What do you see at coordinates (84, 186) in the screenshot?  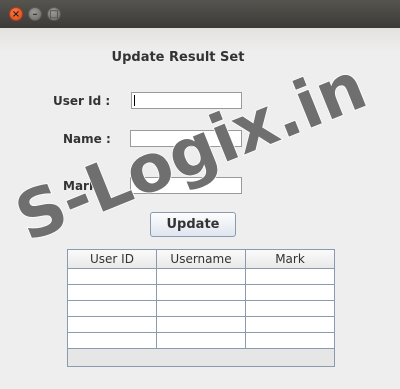 I see `mark-label: Mark :` at bounding box center [84, 186].